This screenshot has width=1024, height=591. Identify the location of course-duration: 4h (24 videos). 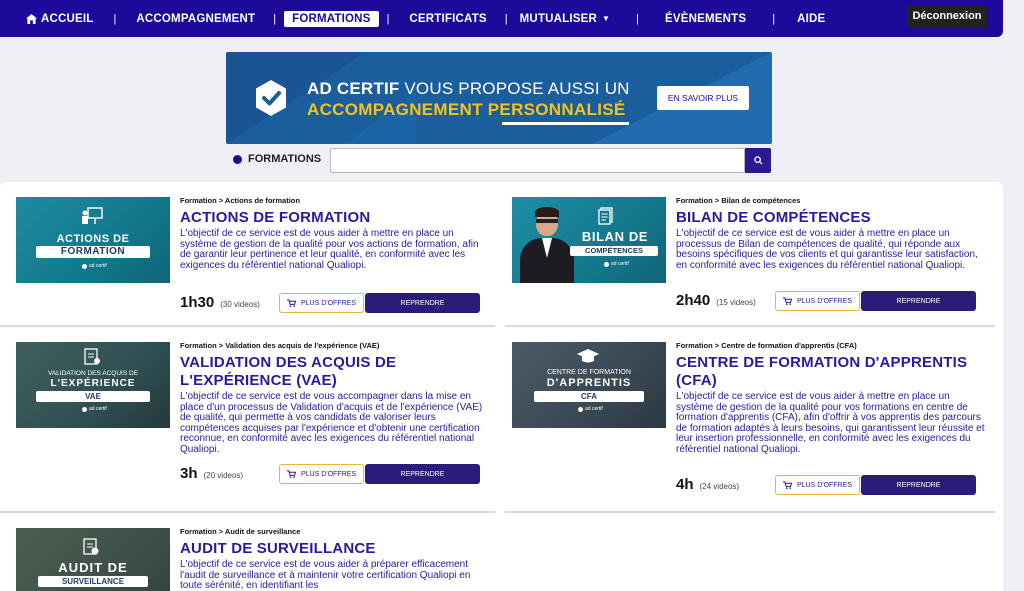
(707, 484).